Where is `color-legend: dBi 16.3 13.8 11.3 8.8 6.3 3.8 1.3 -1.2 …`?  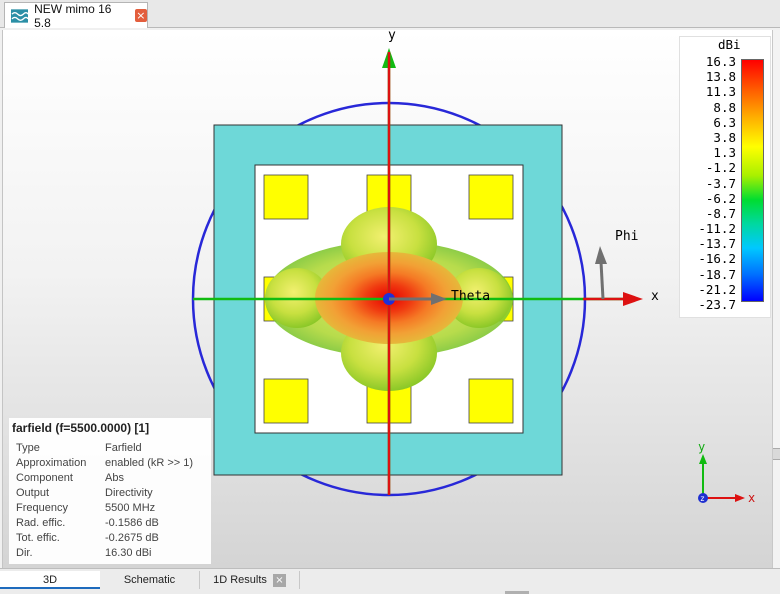
color-legend: dBi 16.3 13.8 11.3 8.8 6.3 3.8 1.3 -1.2 … is located at coordinates (725, 177).